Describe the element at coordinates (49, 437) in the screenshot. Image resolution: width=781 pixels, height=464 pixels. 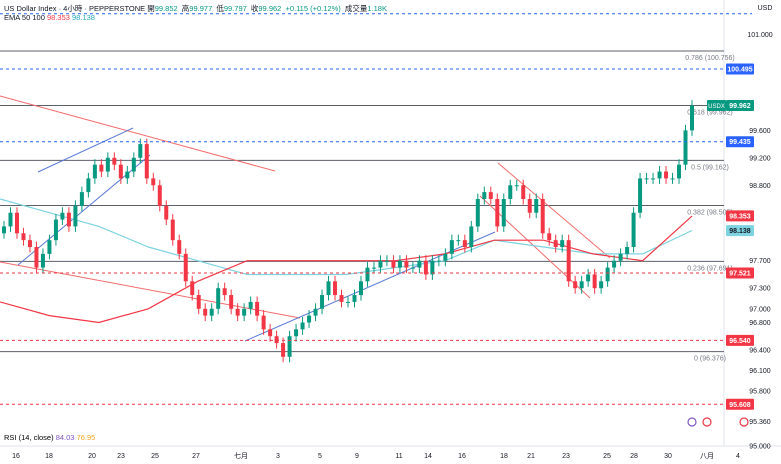
I see `rsi-legend: RSI (14, close) 84.03 76.95` at that location.